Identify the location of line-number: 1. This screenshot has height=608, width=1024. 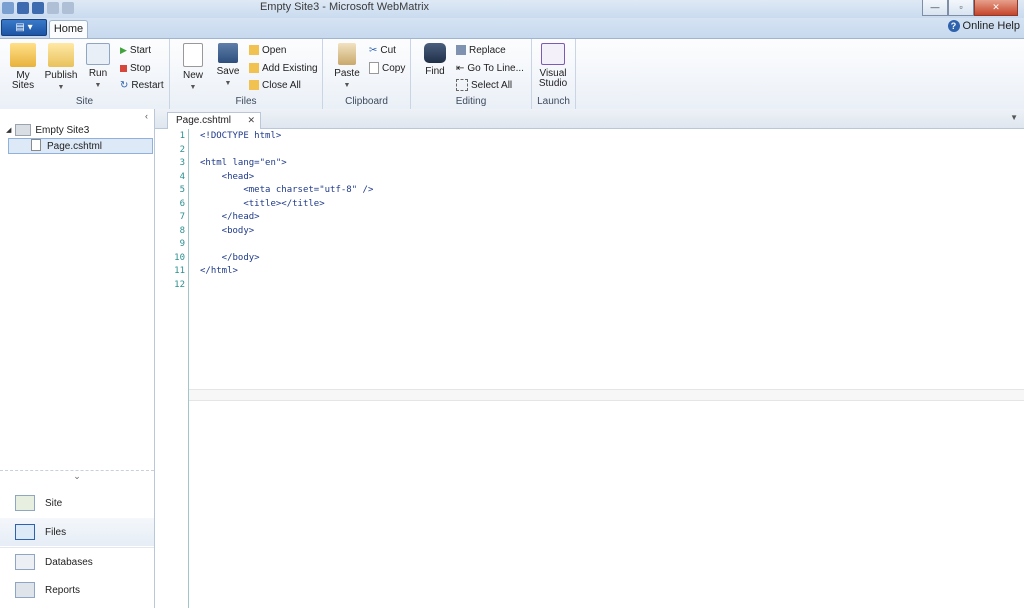
(182, 136).